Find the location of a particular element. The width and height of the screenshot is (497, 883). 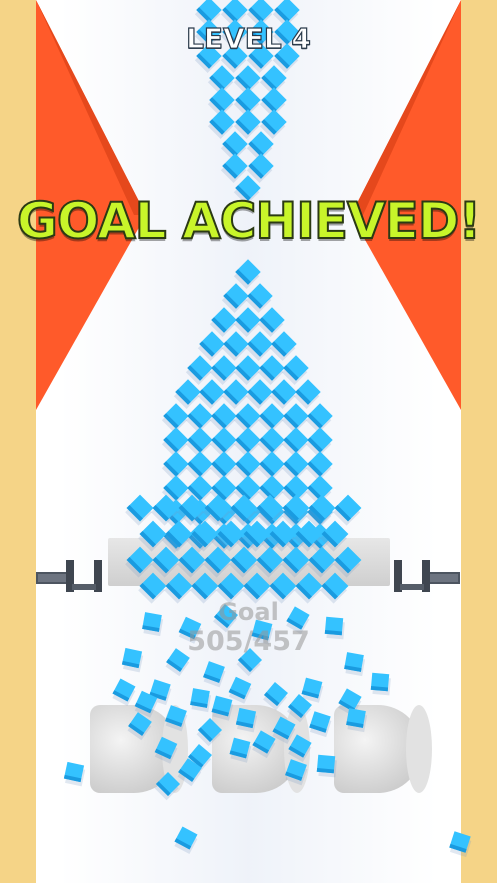

goal-counter: Goal 505/457 is located at coordinates (248, 627).